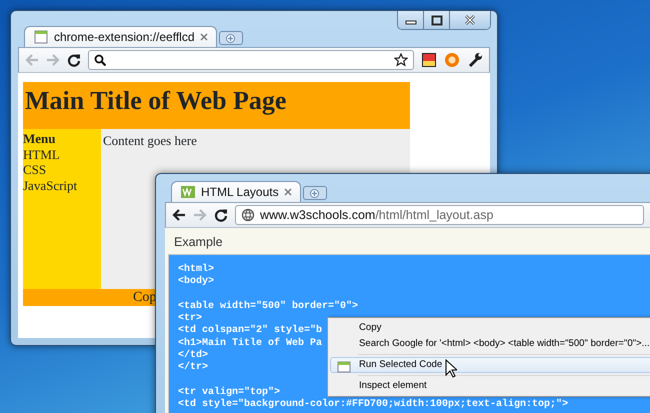  I want to click on menu-item: Inspect element, so click(490, 386).